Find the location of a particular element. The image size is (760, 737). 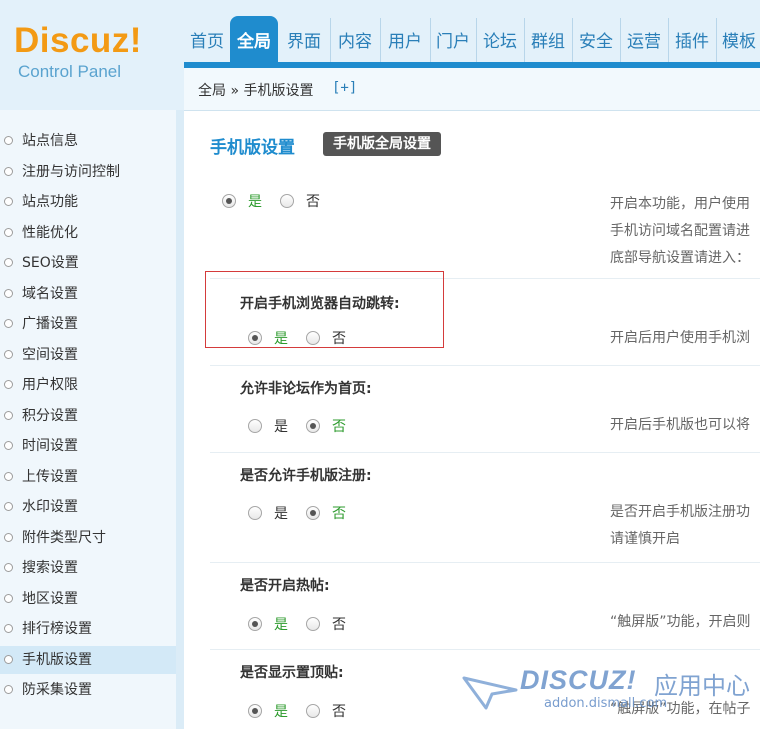

sidebar-item-label: 用户权限 is located at coordinates (50, 385).